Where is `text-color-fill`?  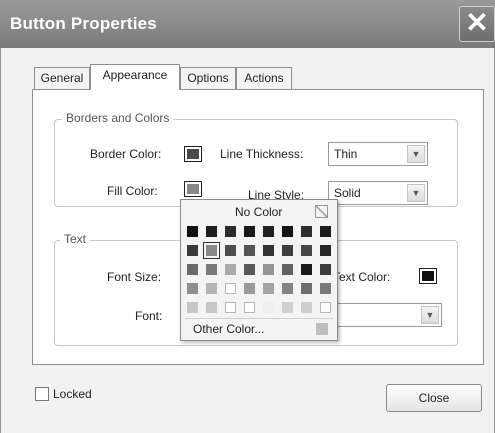 text-color-fill is located at coordinates (428, 276).